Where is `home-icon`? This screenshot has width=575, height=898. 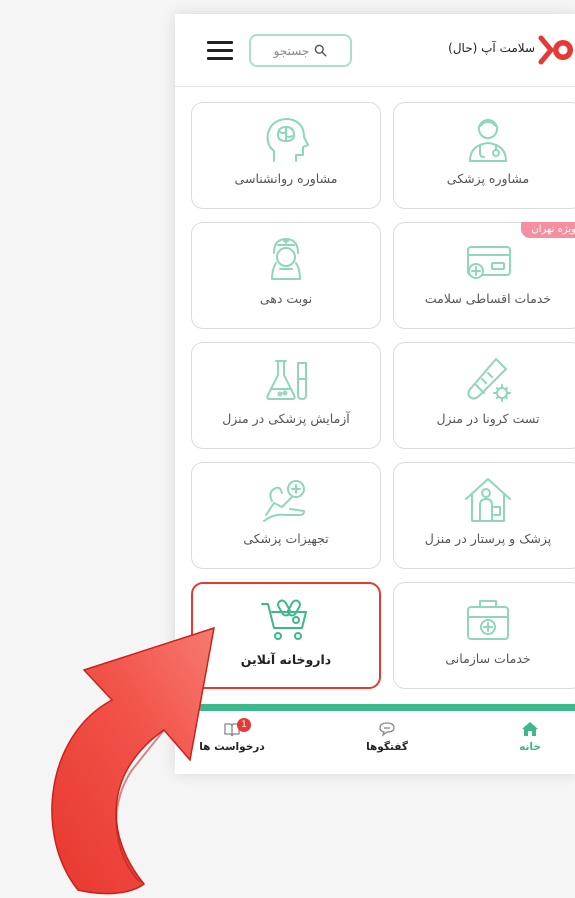
home-icon is located at coordinates (530, 729).